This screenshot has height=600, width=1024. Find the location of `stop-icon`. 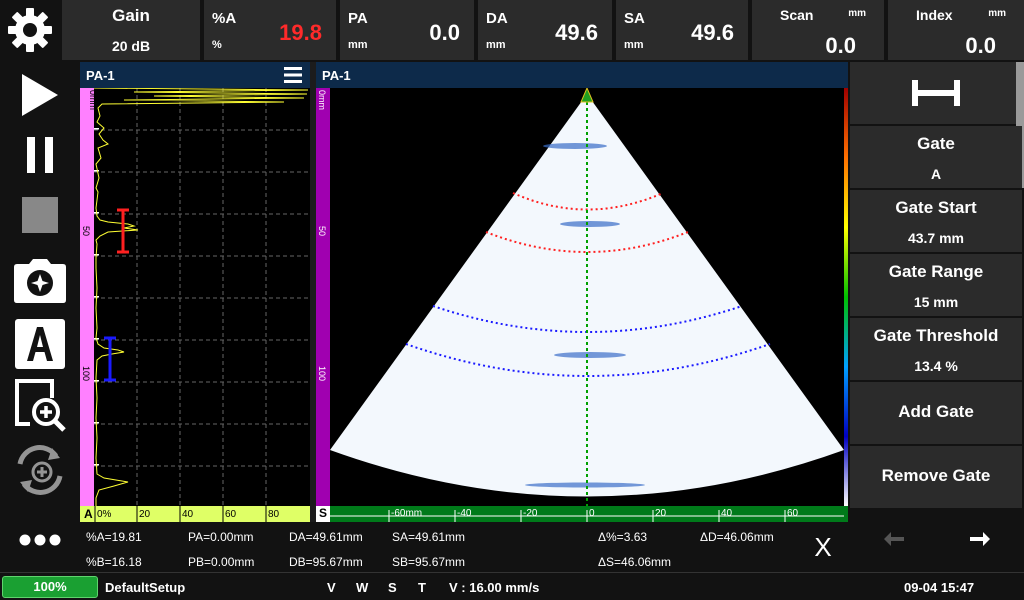

stop-icon is located at coordinates (40, 215).